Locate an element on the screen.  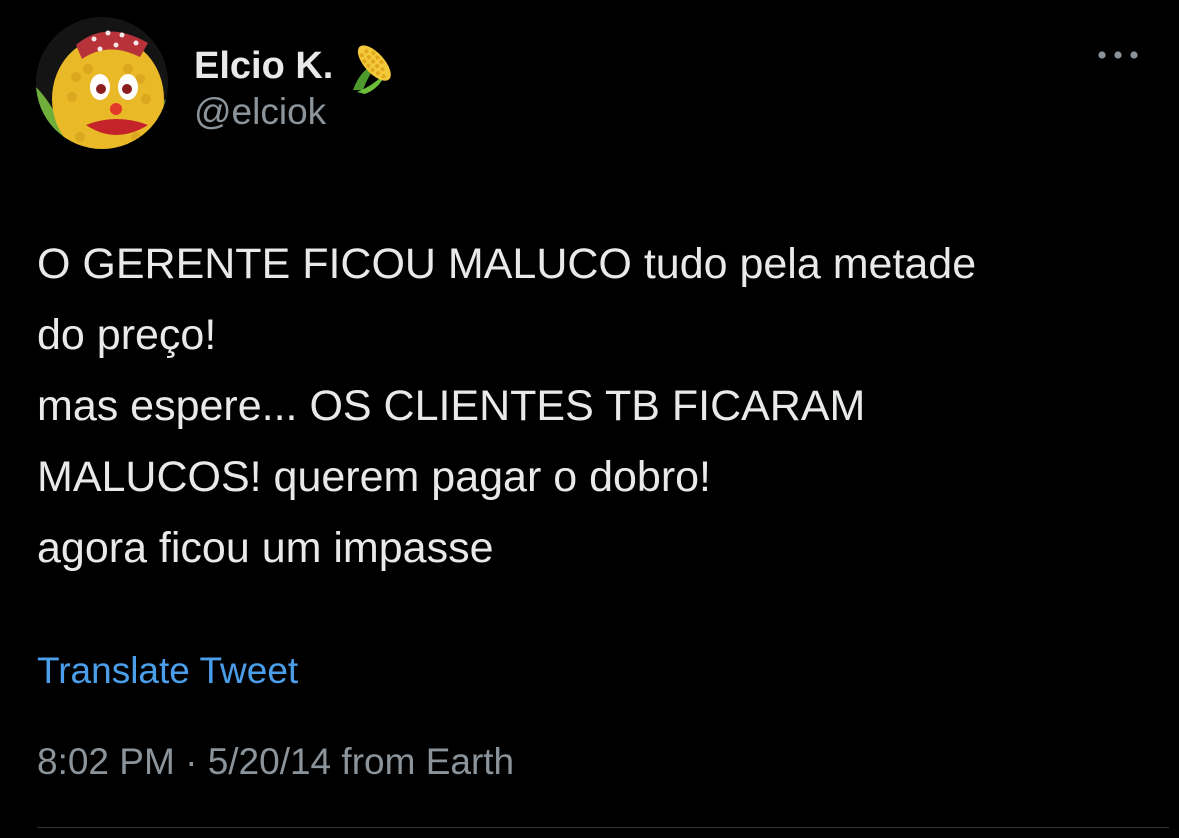
author-name-text: Elcio K. is located at coordinates (264, 65).